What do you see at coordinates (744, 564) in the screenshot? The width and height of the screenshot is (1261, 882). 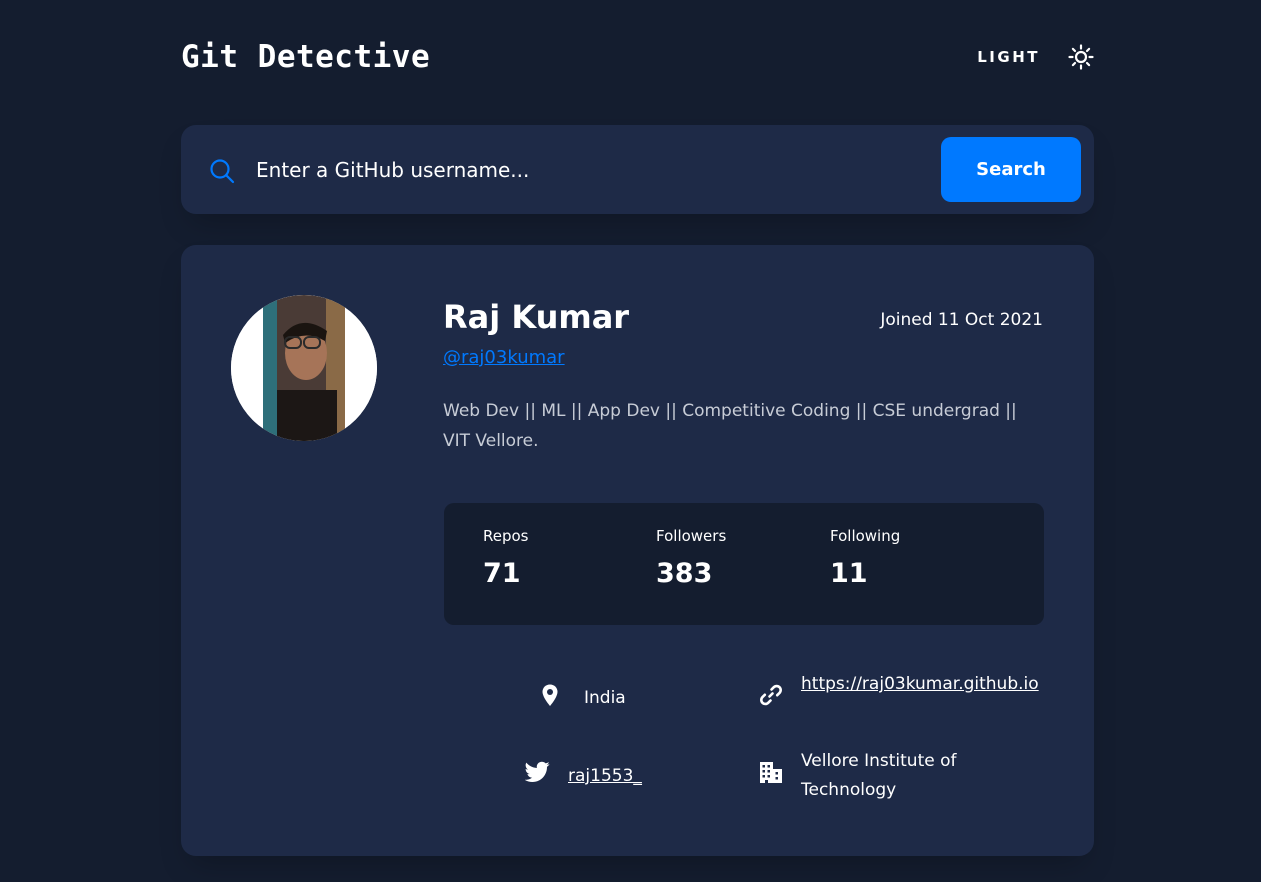 I see `stats-box` at bounding box center [744, 564].